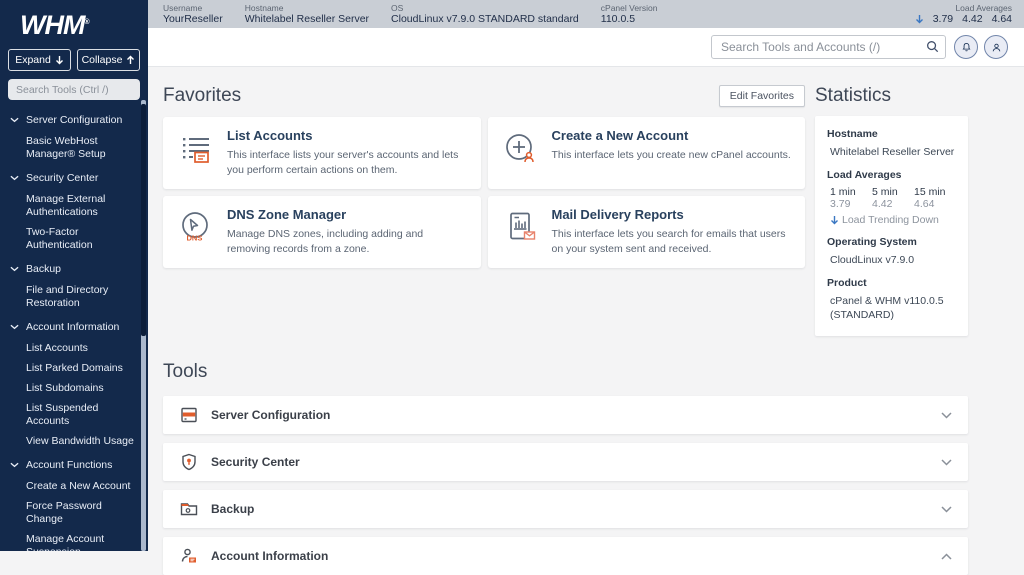 The width and height of the screenshot is (1024, 575). What do you see at coordinates (57, 348) in the screenshot?
I see `sidebar-label: List Accounts` at bounding box center [57, 348].